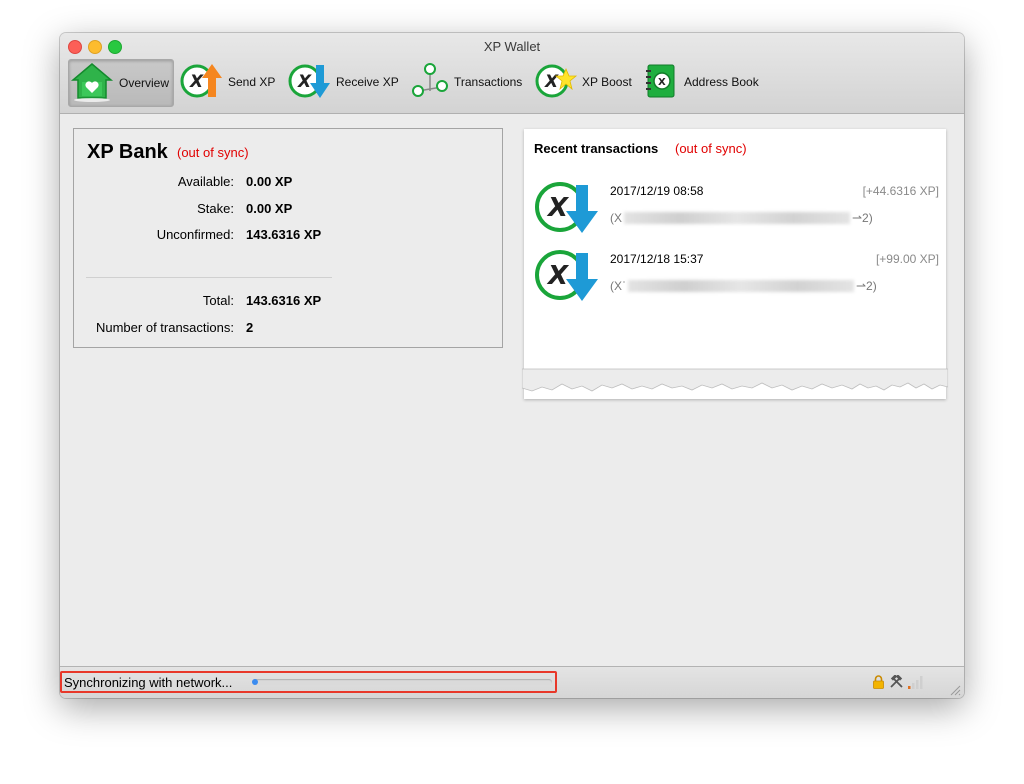 The image size is (1024, 784). Describe the element at coordinates (607, 82) in the screenshot. I see `xp-boost-label: XP Boost` at that location.